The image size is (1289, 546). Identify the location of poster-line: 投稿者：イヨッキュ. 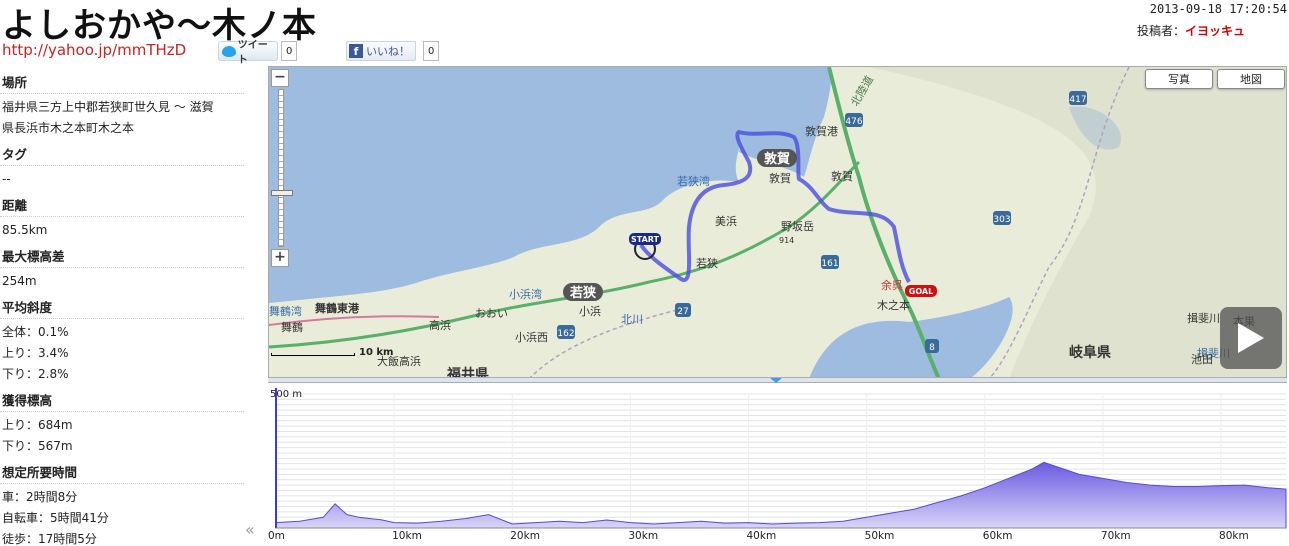
(1191, 30).